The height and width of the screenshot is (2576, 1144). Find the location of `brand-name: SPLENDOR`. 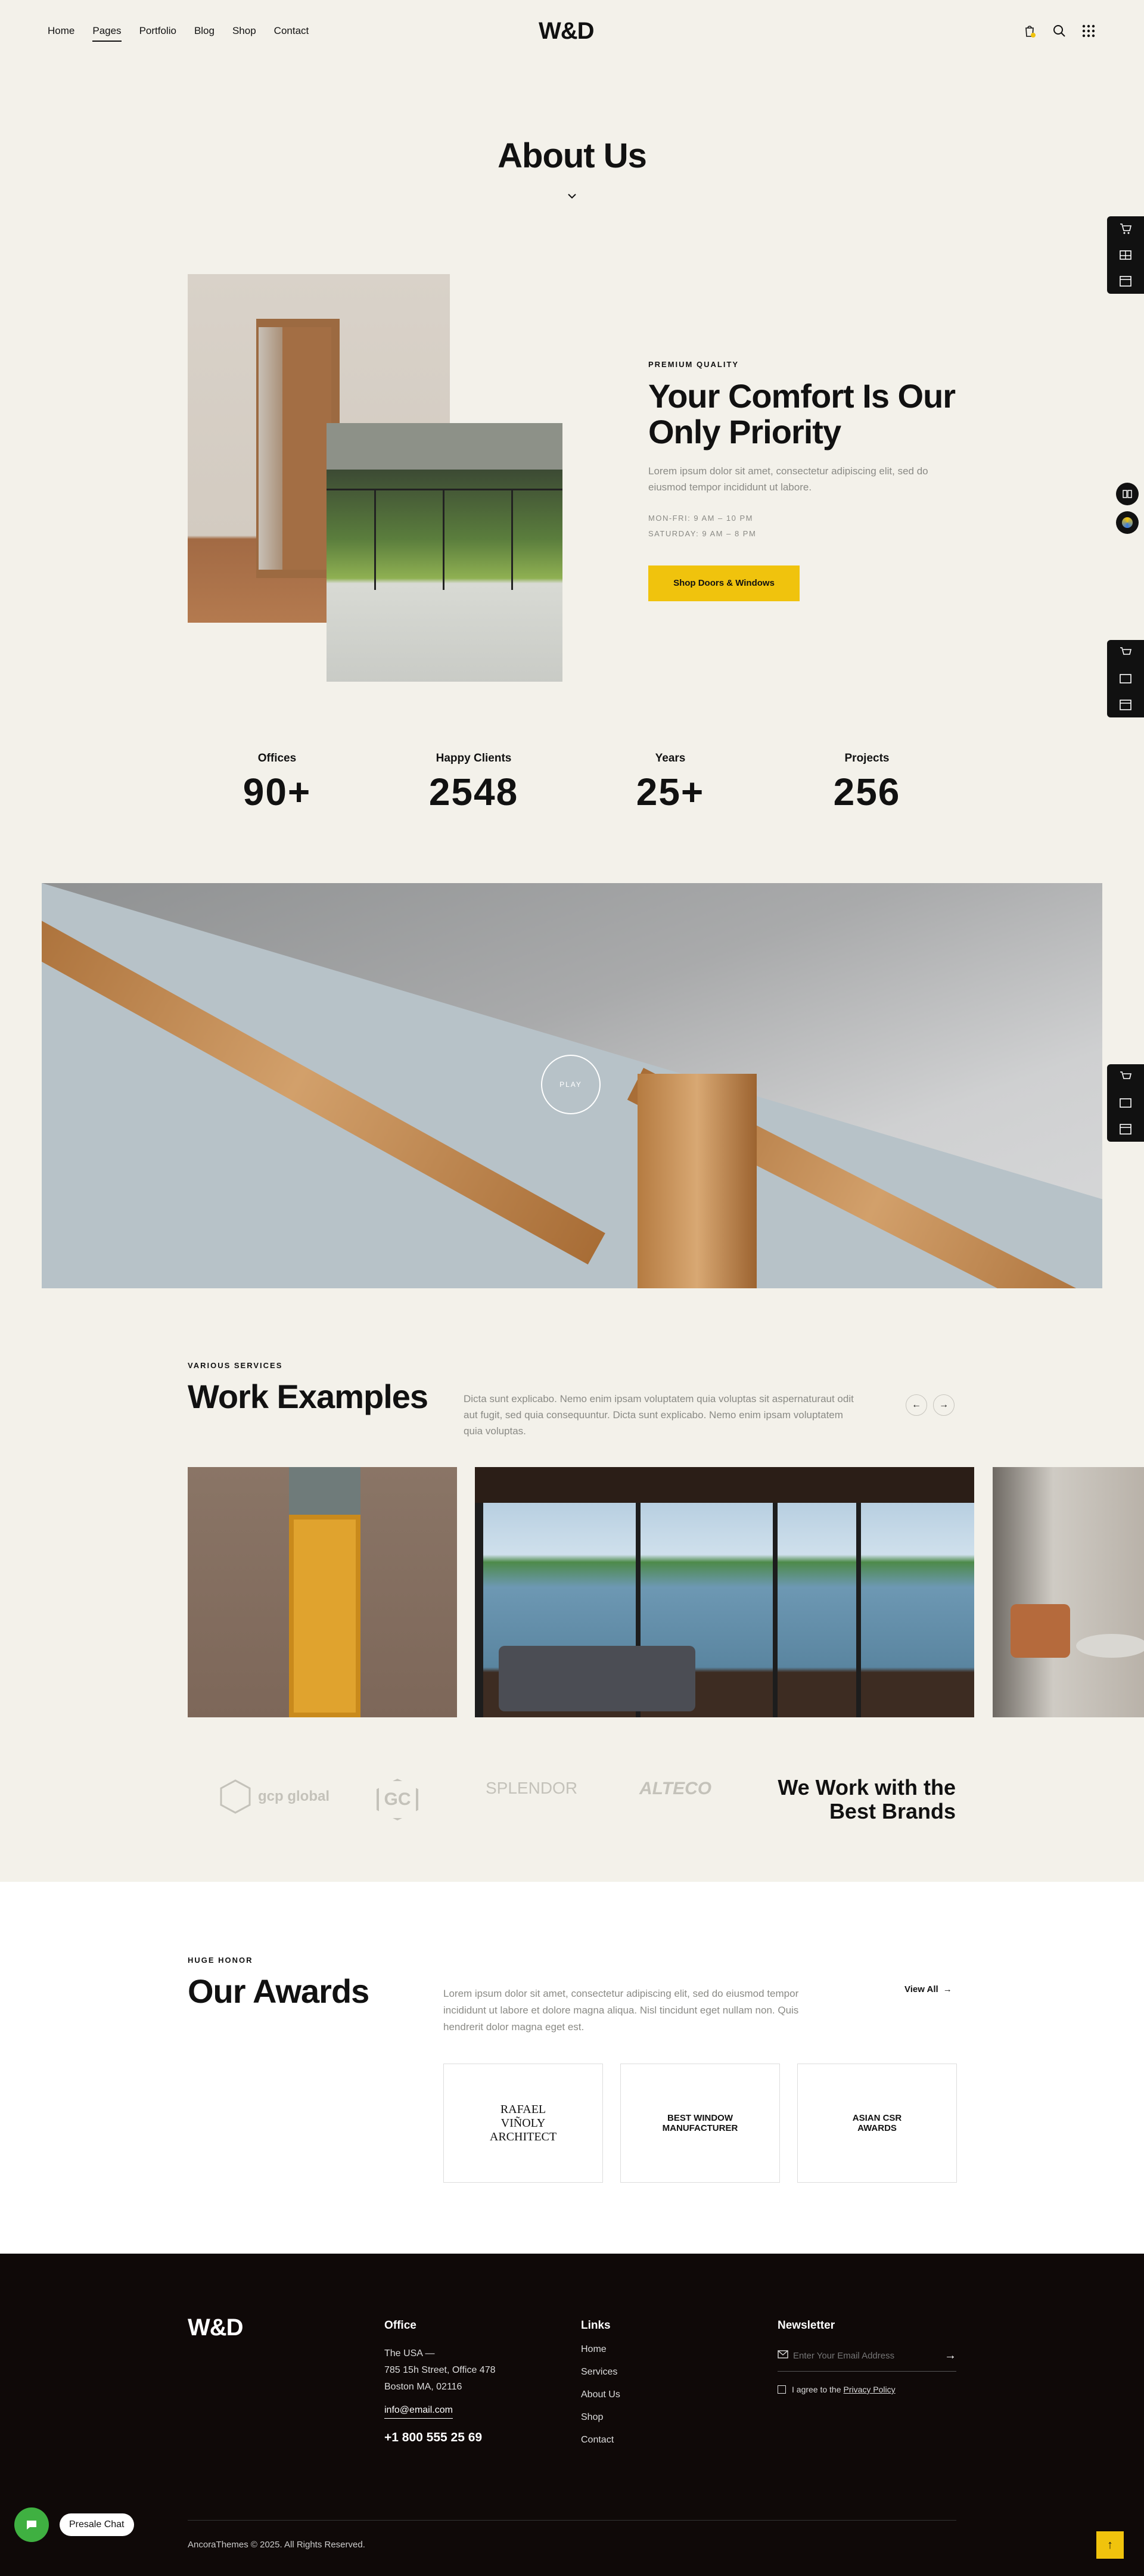

brand-name: SPLENDOR is located at coordinates (532, 1788).